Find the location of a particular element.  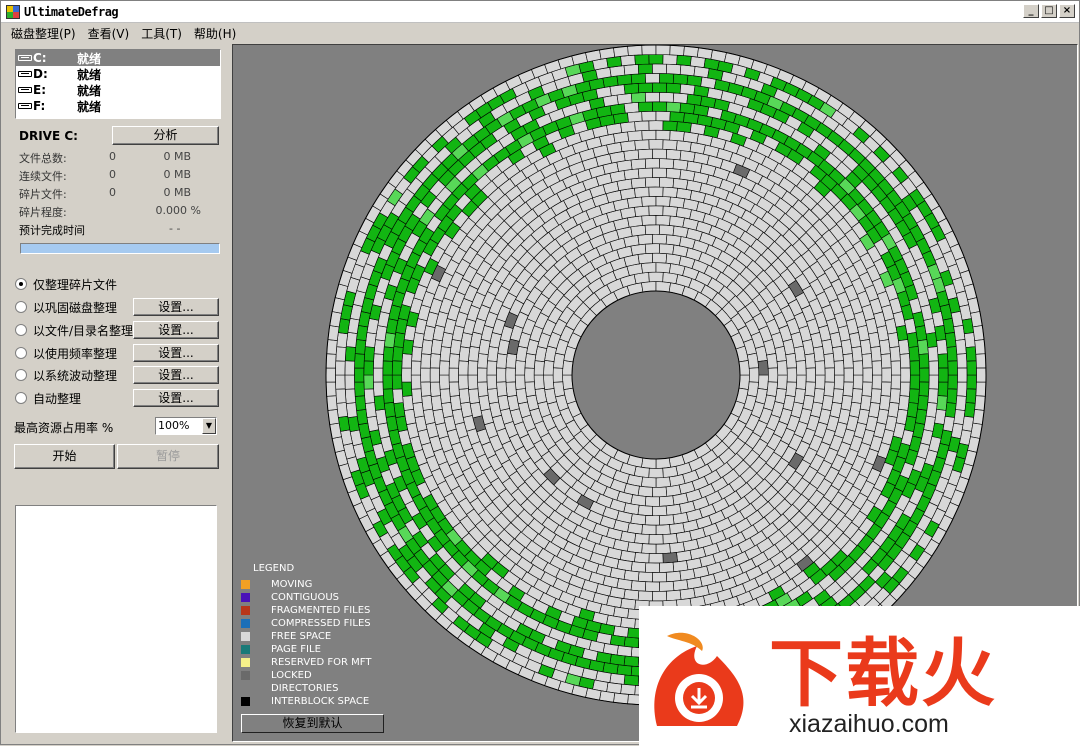

drive-list: C: 就绪 D: 就绪 E: 就绪 F: 就绪 is located at coordinates (118, 84).